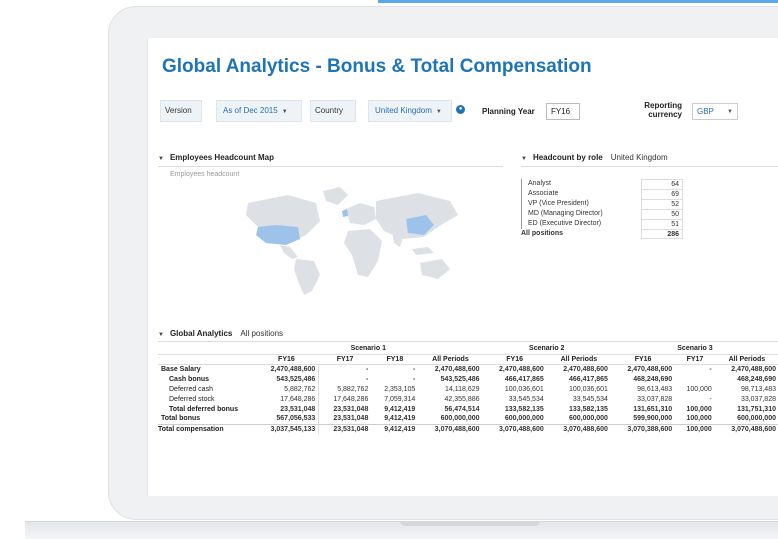 This screenshot has height=539, width=778. I want to click on table-cell, so click(695, 379).